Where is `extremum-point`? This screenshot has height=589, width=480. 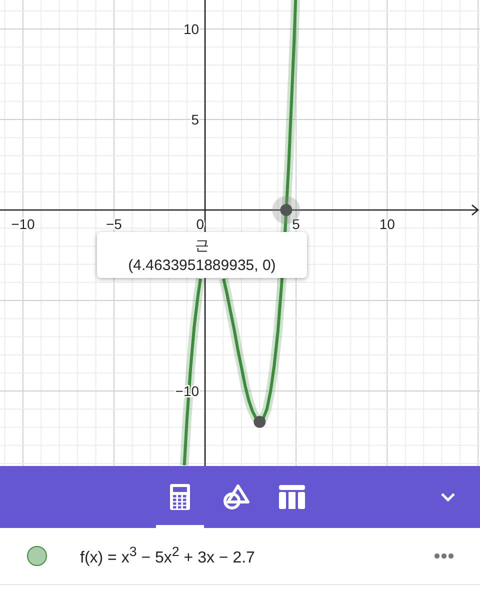 extremum-point is located at coordinates (260, 422).